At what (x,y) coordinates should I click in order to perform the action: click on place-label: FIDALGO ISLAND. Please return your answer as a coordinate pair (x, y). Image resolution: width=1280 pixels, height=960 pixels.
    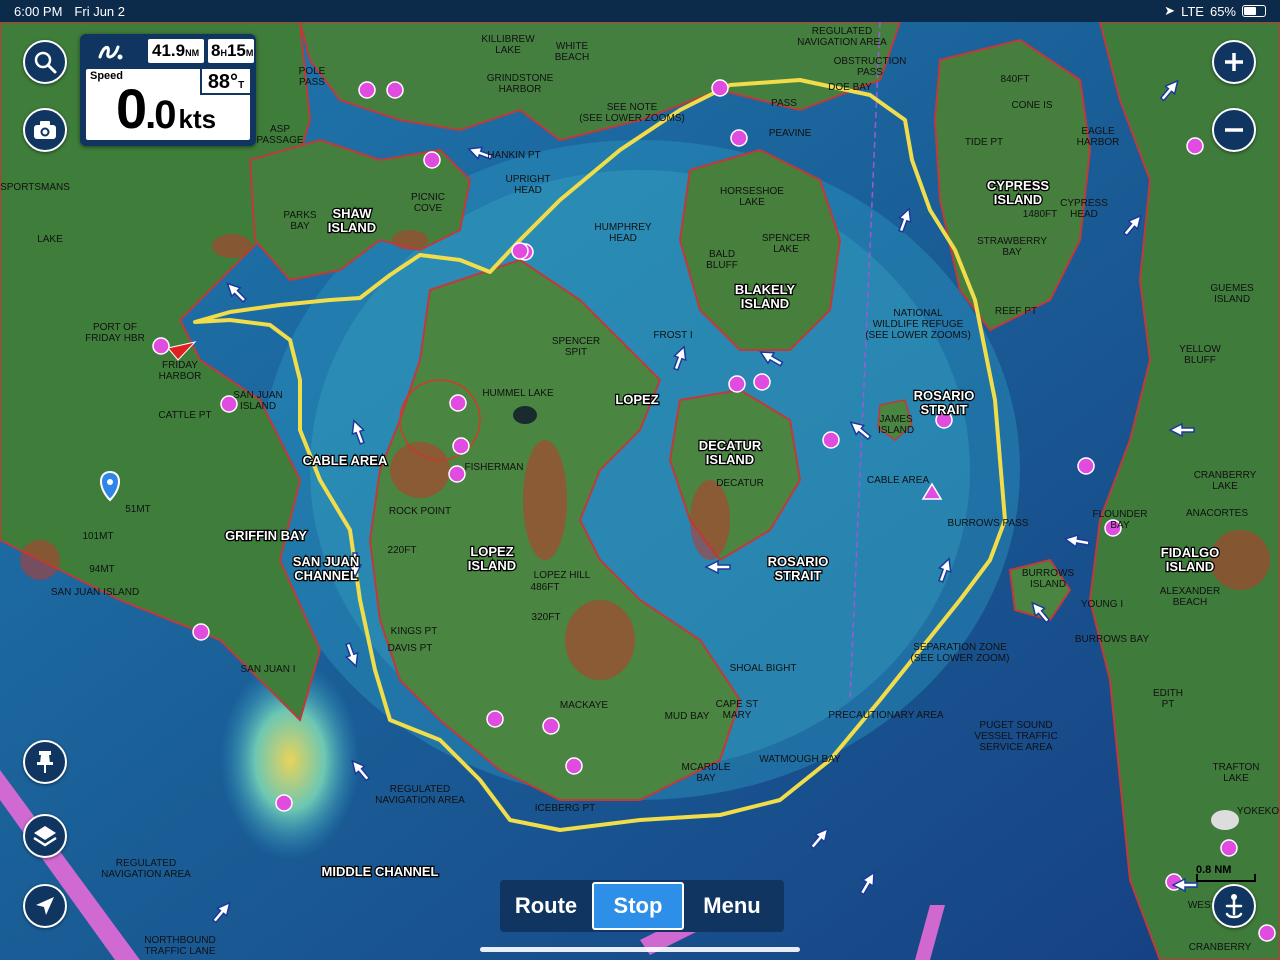
    Looking at the image, I should click on (1190, 559).